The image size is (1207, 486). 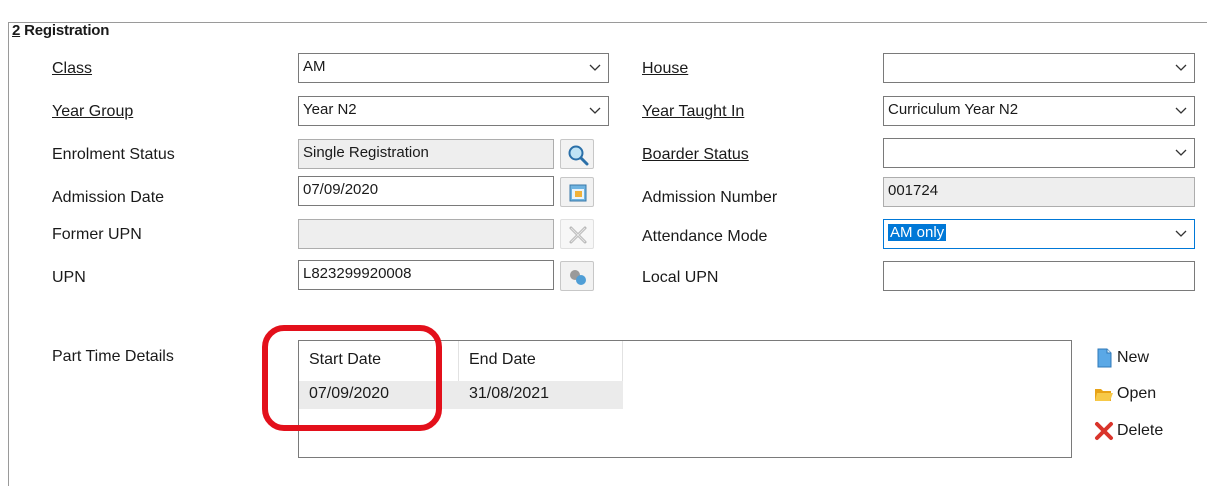 I want to click on admission-date-field: 07/09/2020, so click(x=426, y=191).